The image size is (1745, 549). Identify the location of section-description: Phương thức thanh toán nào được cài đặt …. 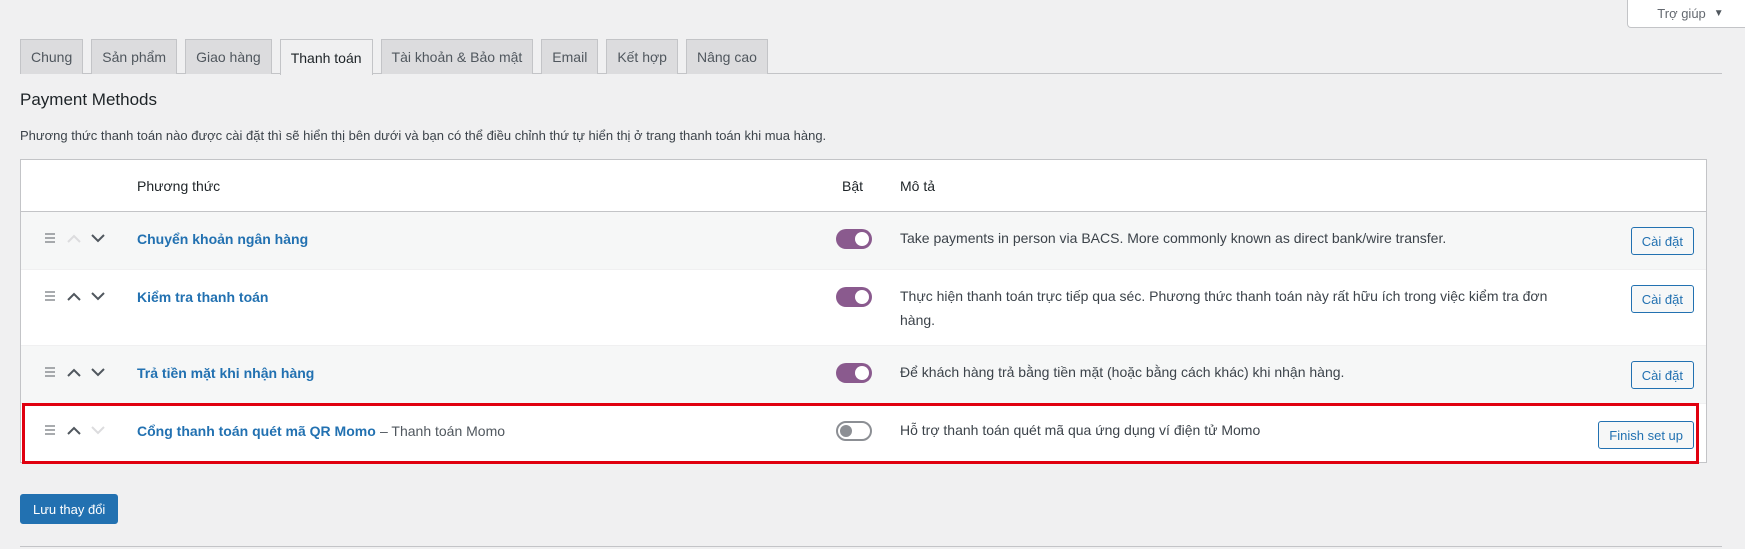
(423, 135).